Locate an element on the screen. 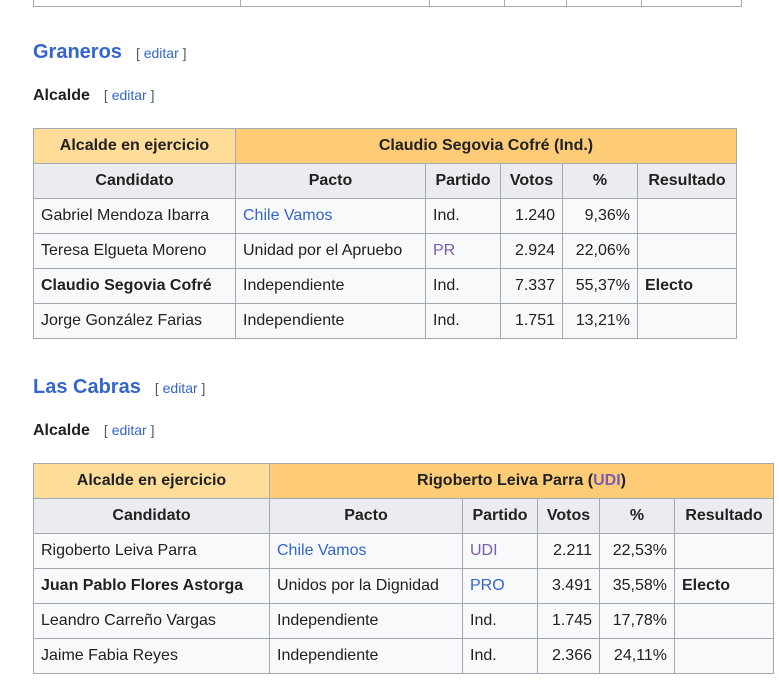  percent-cell: 22,53% is located at coordinates (637, 551).